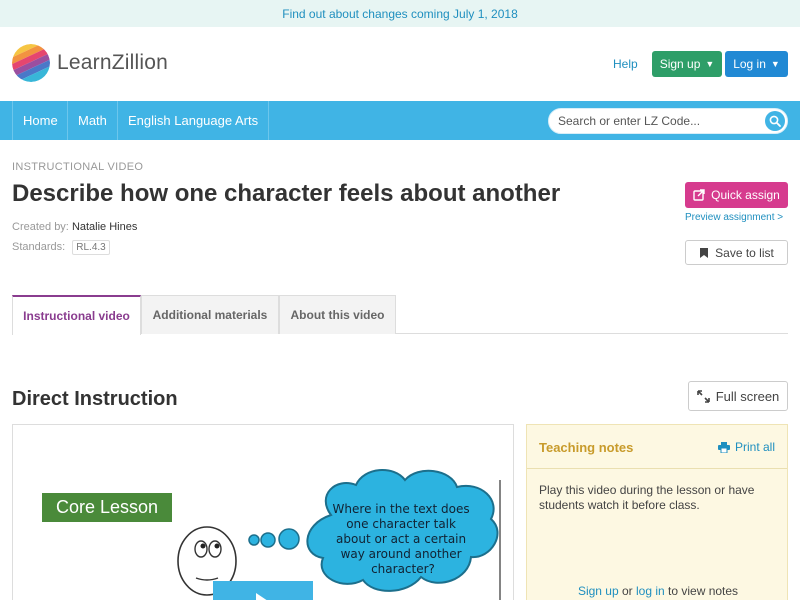 This screenshot has width=800, height=600. Describe the element at coordinates (401, 539) in the screenshot. I see `bubble-line: about or act a certain` at that location.